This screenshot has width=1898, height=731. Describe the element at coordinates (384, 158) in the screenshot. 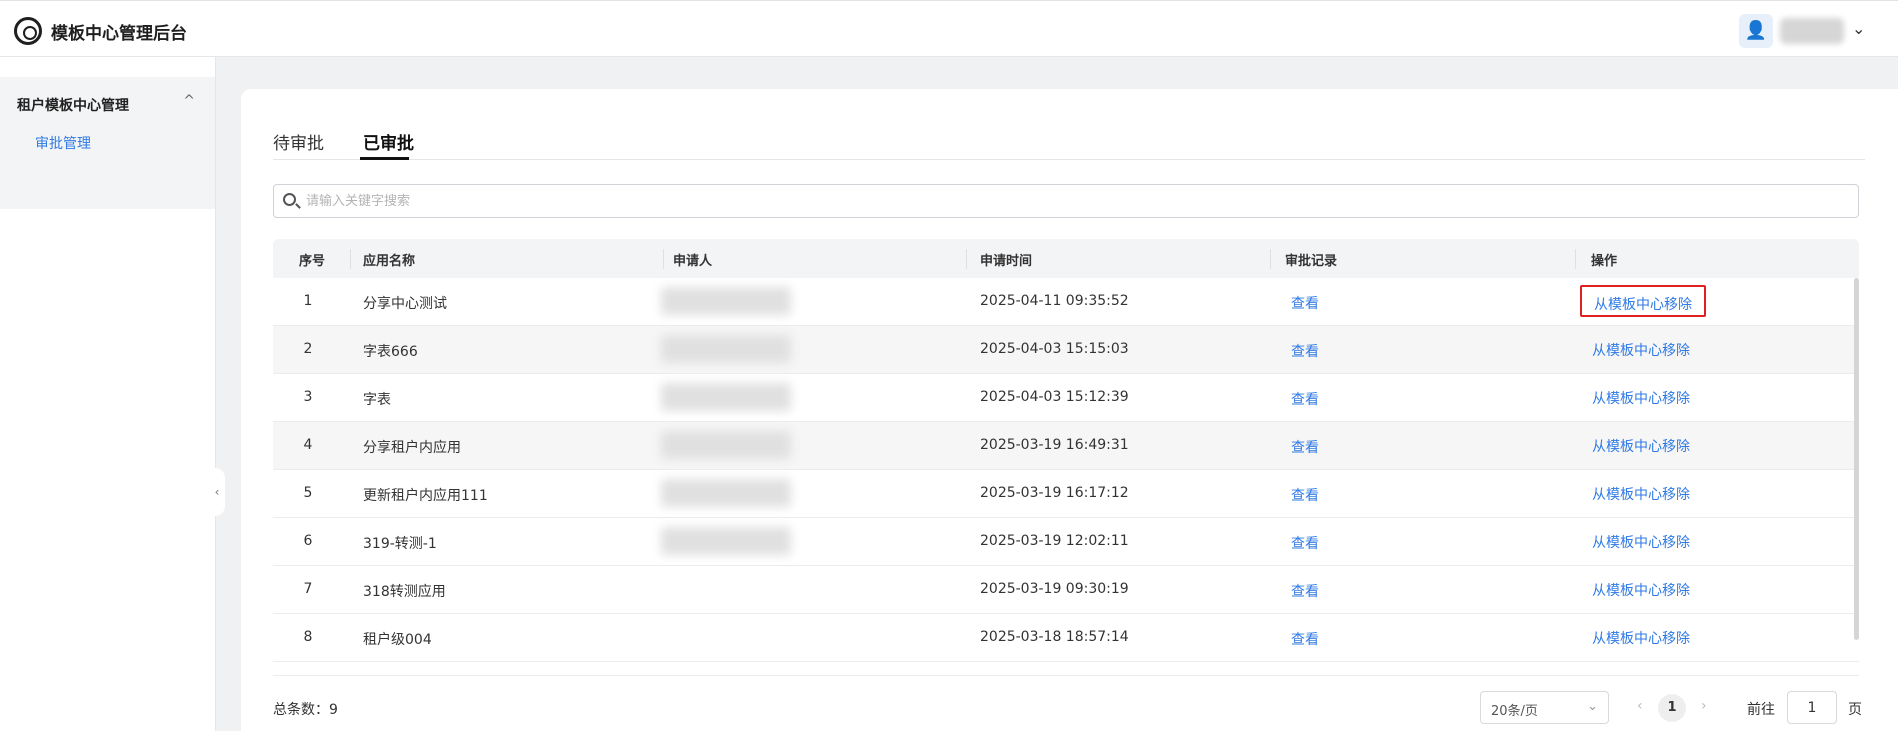

I see `active-tab-indicator` at that location.